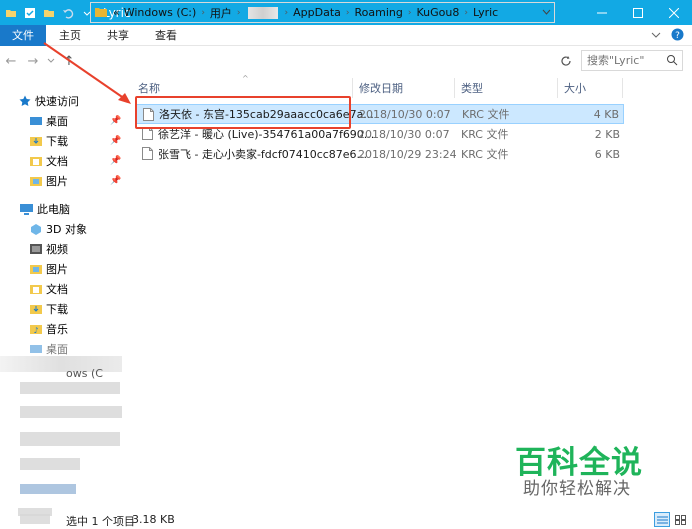 The image size is (692, 529). Describe the element at coordinates (577, 489) in the screenshot. I see `watermark-subtitle: 助你轻松解决` at that location.